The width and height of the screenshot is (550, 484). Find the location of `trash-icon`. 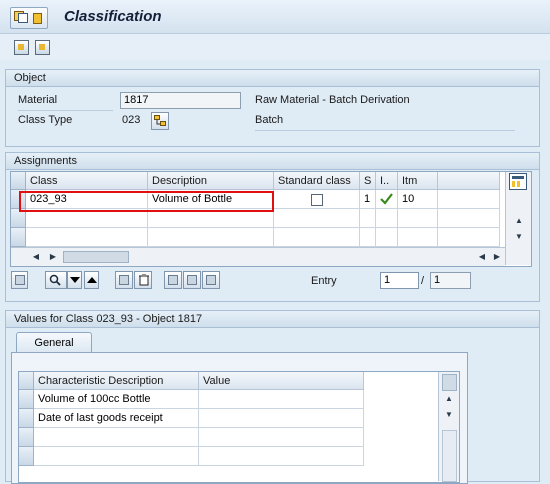

trash-icon is located at coordinates (144, 280).